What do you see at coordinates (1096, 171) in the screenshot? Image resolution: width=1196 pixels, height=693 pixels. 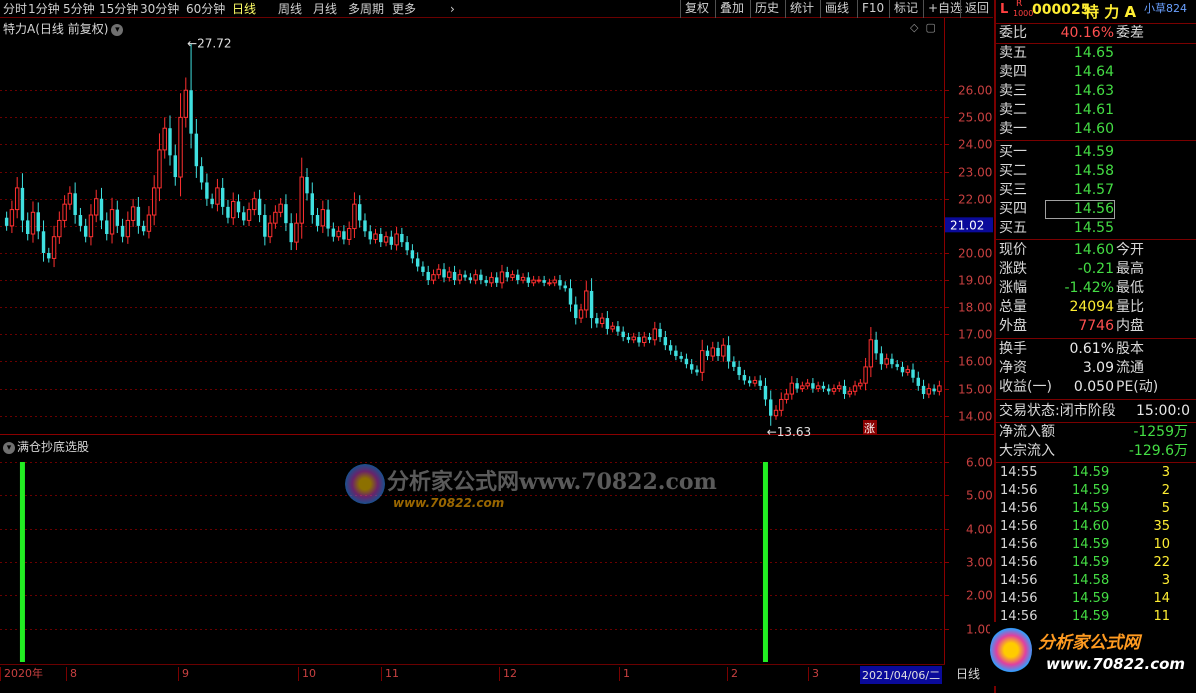 I see `bid-row: 买二 14.58` at bounding box center [1096, 171].